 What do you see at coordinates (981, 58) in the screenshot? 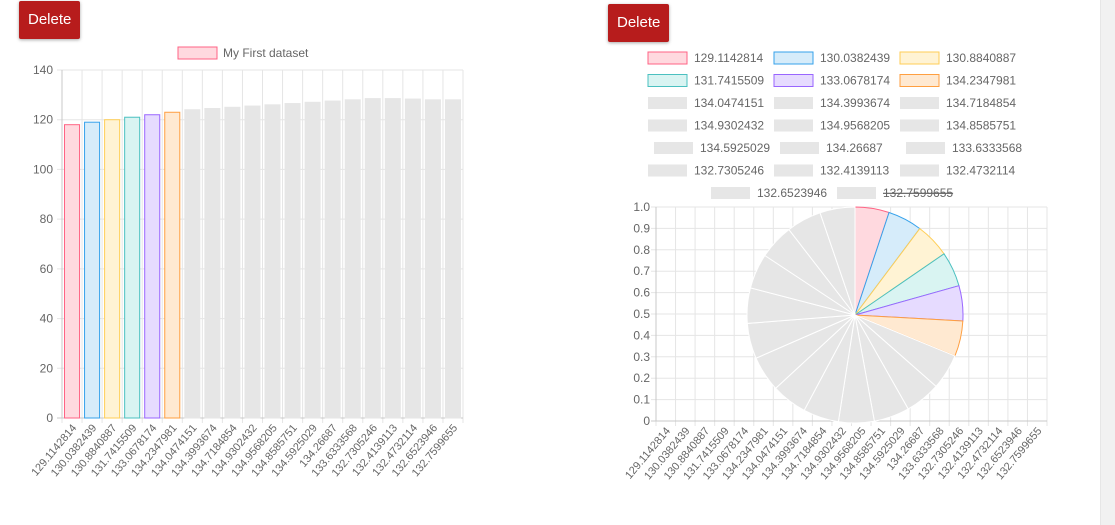
I see `legend-label: 130.8840887` at bounding box center [981, 58].